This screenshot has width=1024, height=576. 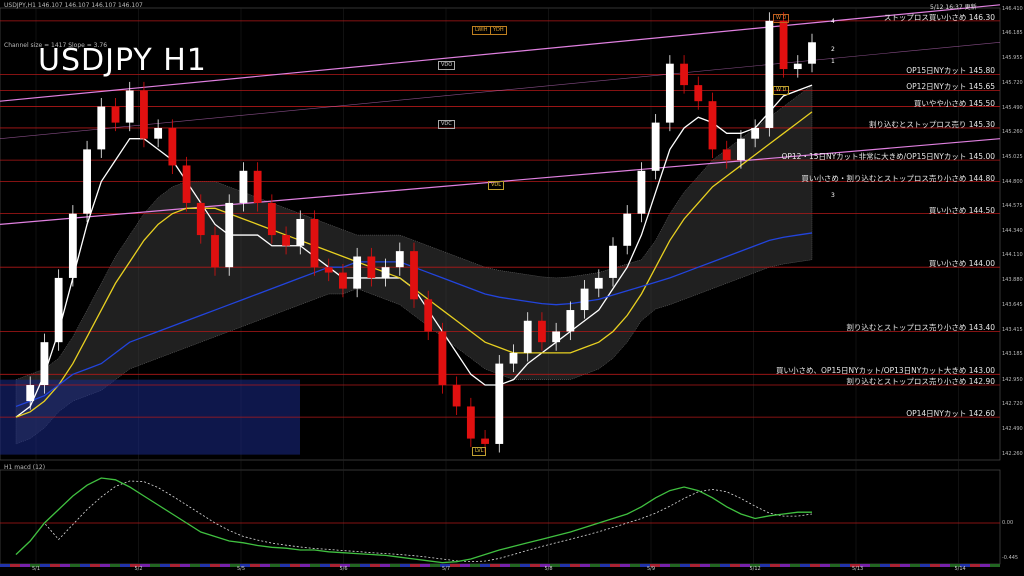 I want to click on price-level-label: 買い小さめ 144.00, so click(x=961, y=264).